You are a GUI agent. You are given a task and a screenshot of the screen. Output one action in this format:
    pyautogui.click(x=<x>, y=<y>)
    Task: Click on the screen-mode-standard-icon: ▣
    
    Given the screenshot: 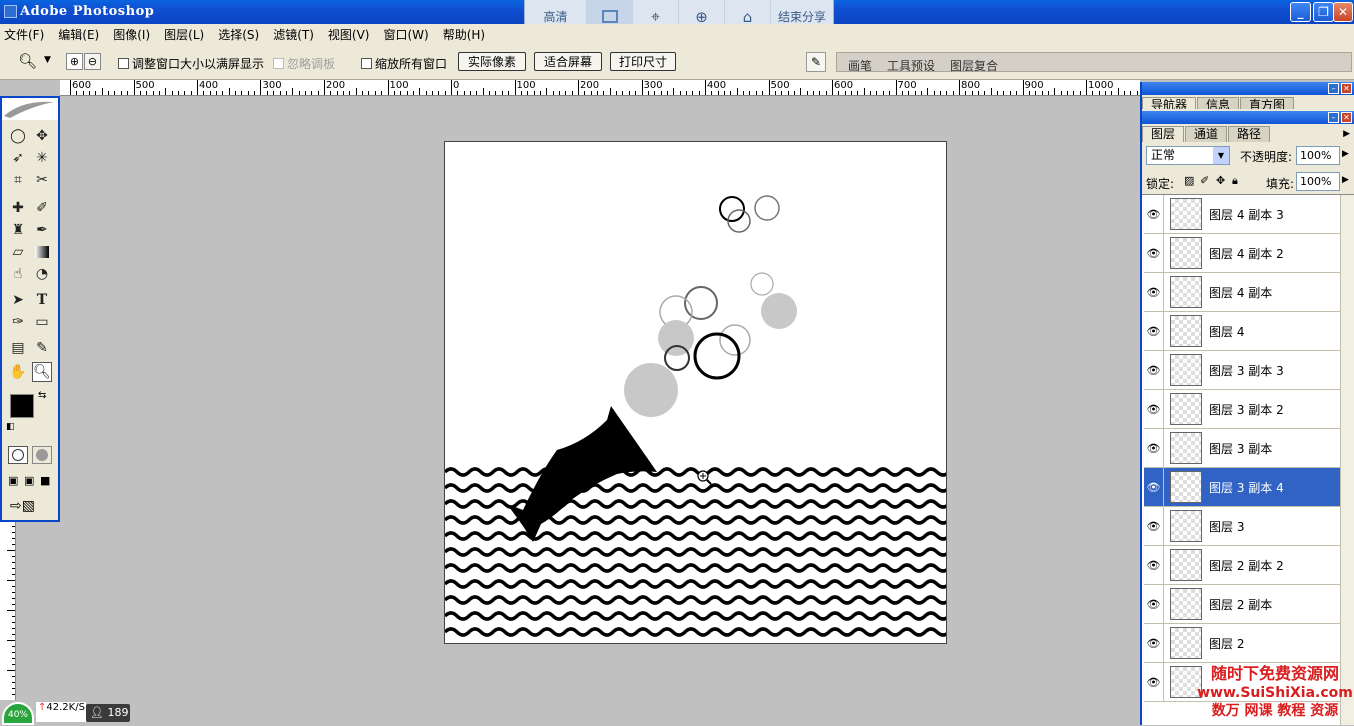 What is the action you would take?
    pyautogui.click(x=13, y=480)
    